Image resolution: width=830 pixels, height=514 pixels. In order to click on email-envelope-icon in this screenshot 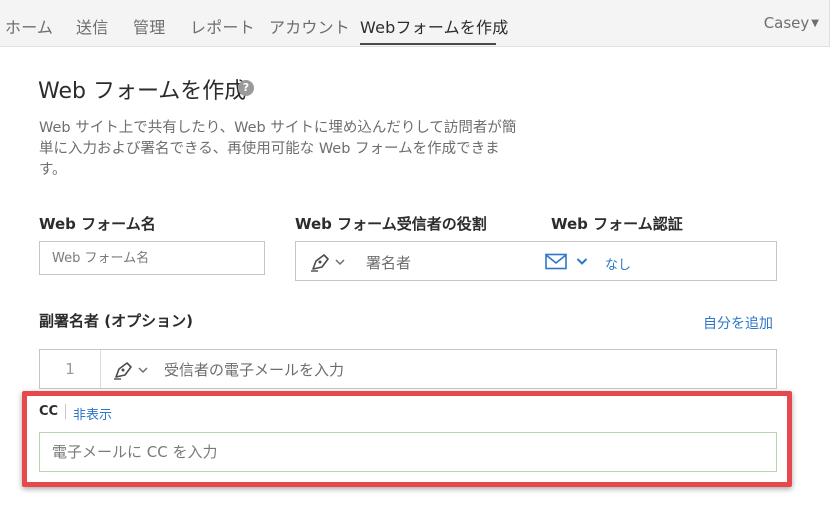, I will do `click(556, 261)`.